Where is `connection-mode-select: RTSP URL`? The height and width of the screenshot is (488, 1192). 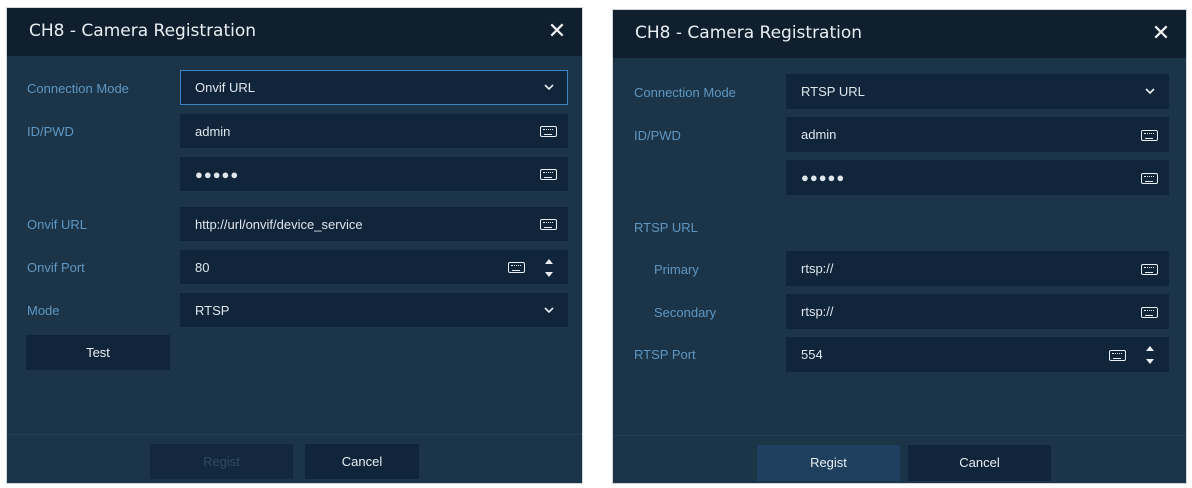
connection-mode-select: RTSP URL is located at coordinates (977, 91).